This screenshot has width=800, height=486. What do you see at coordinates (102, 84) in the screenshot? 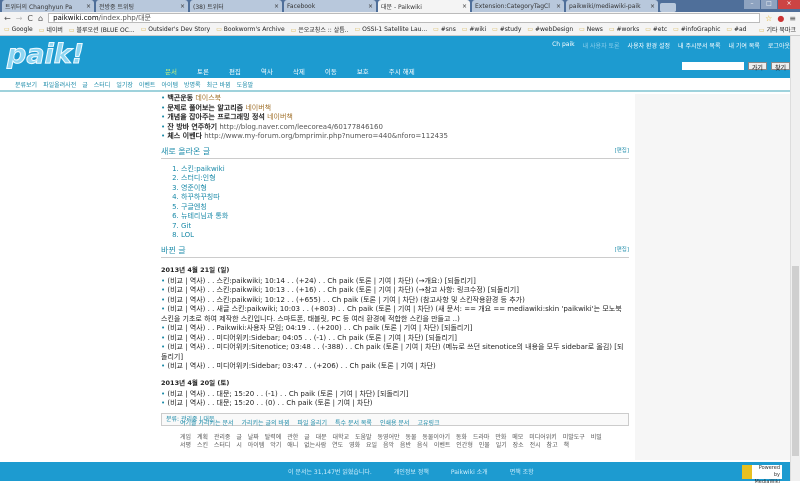
I see `subnav-item: 스터디` at bounding box center [102, 84].